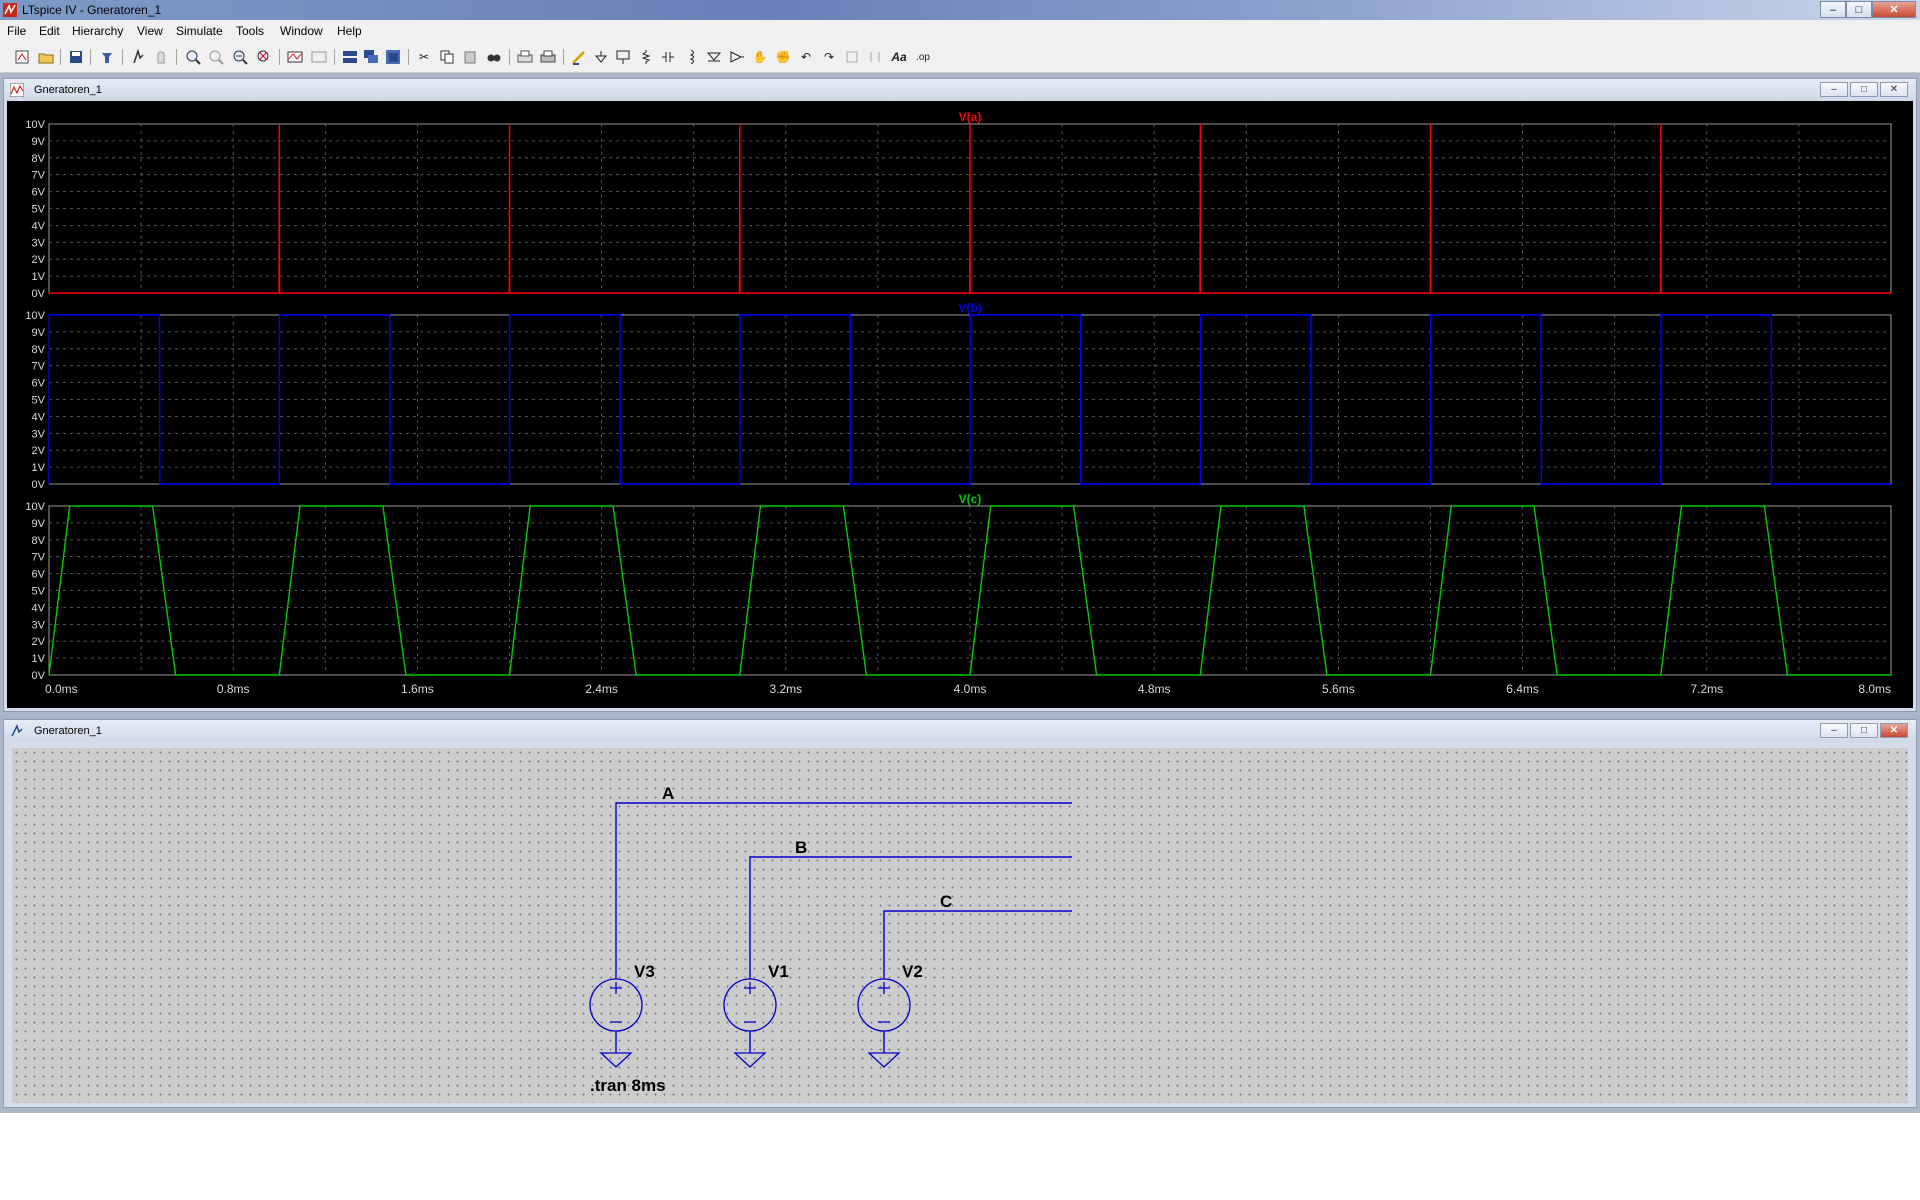 This screenshot has width=1920, height=1200. I want to click on net-label-b: B, so click(801, 847).